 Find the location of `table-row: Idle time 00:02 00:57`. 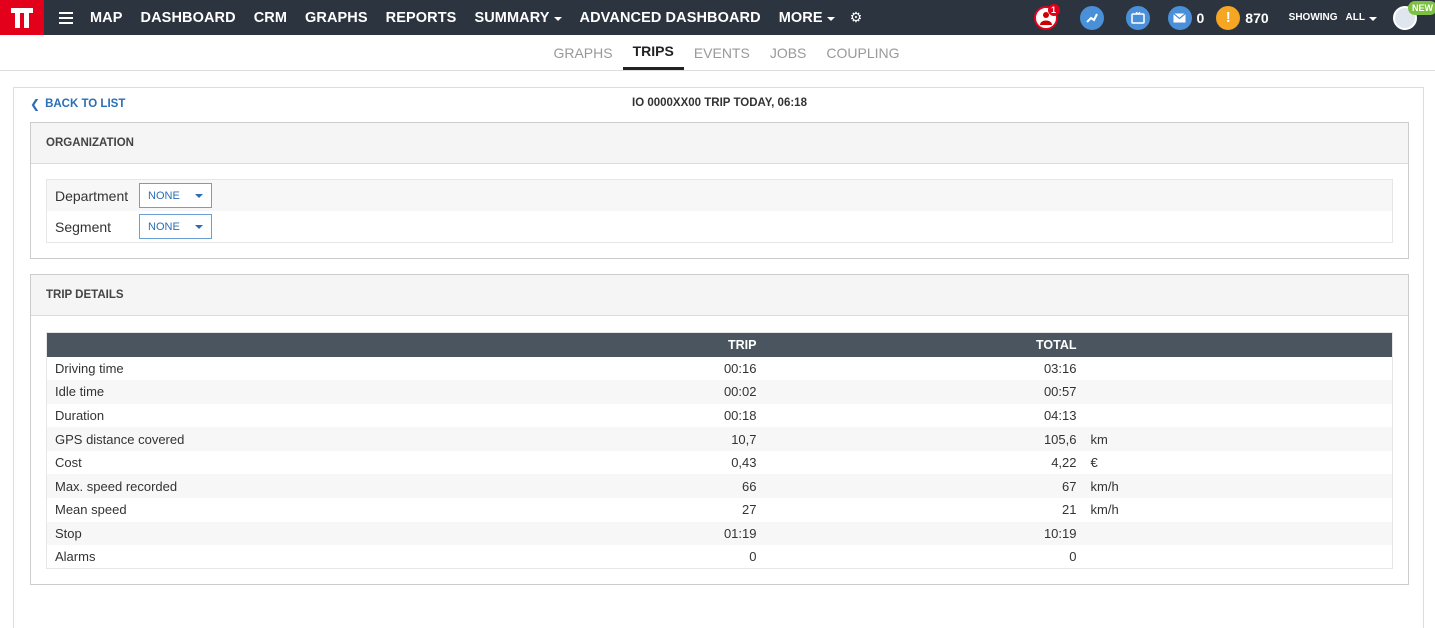

table-row: Idle time 00:02 00:57 is located at coordinates (719, 392).